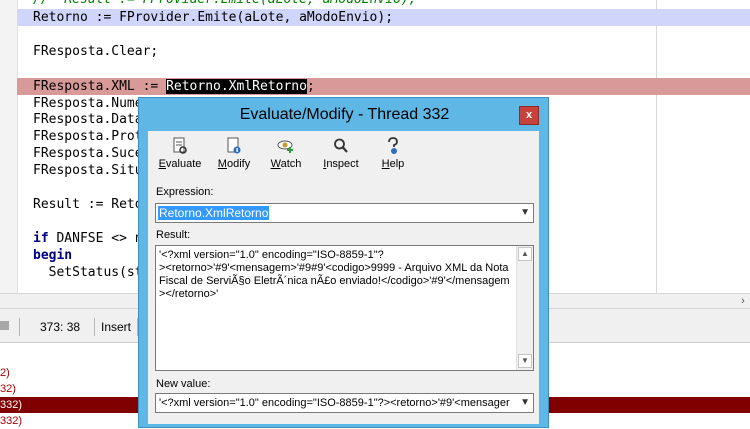 The image size is (750, 429). I want to click on expression-label: Expression:, so click(185, 192).